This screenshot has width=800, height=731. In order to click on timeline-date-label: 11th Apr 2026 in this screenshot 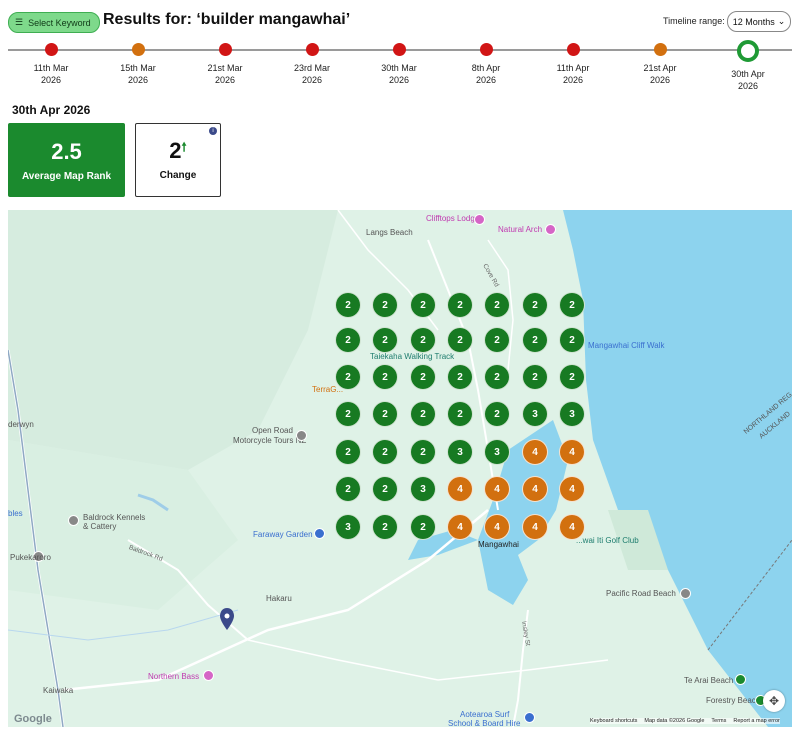, I will do `click(573, 74)`.